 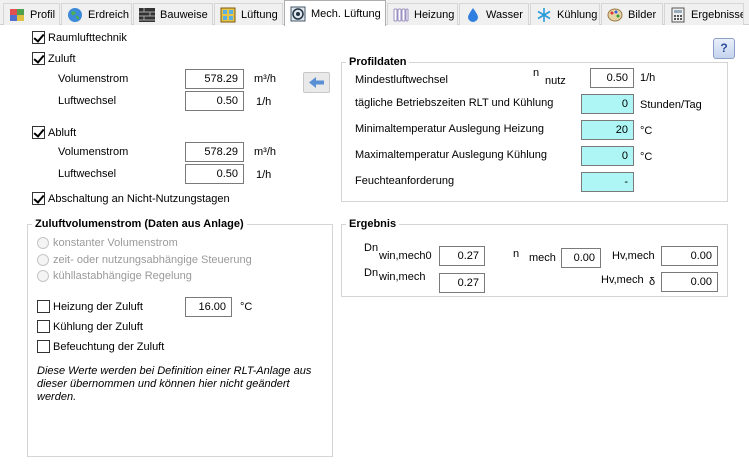 What do you see at coordinates (678, 15) in the screenshot?
I see `calculator-icon` at bounding box center [678, 15].